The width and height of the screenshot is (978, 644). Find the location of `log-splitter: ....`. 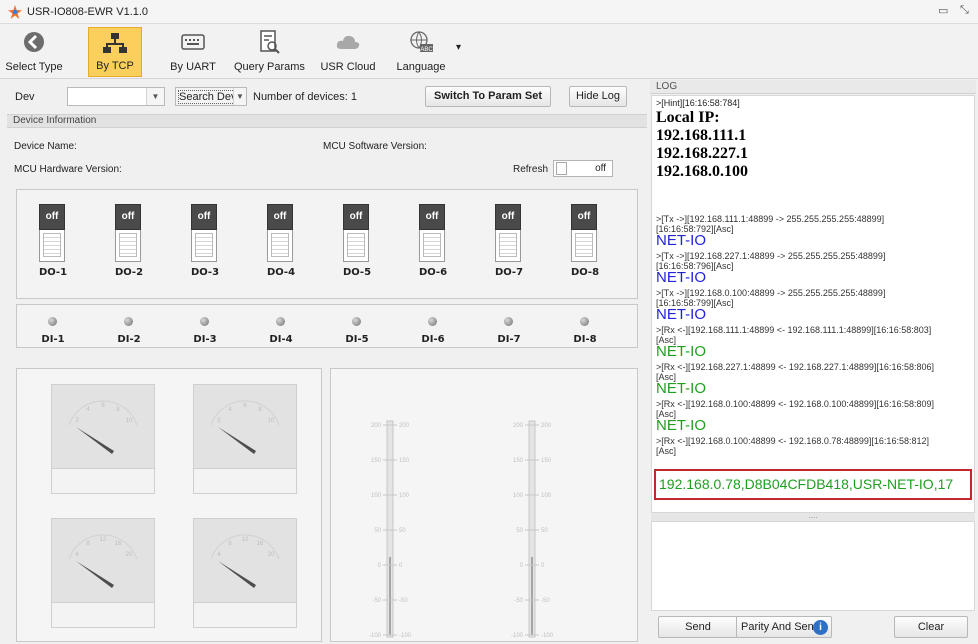

log-splitter: .... is located at coordinates (813, 516).